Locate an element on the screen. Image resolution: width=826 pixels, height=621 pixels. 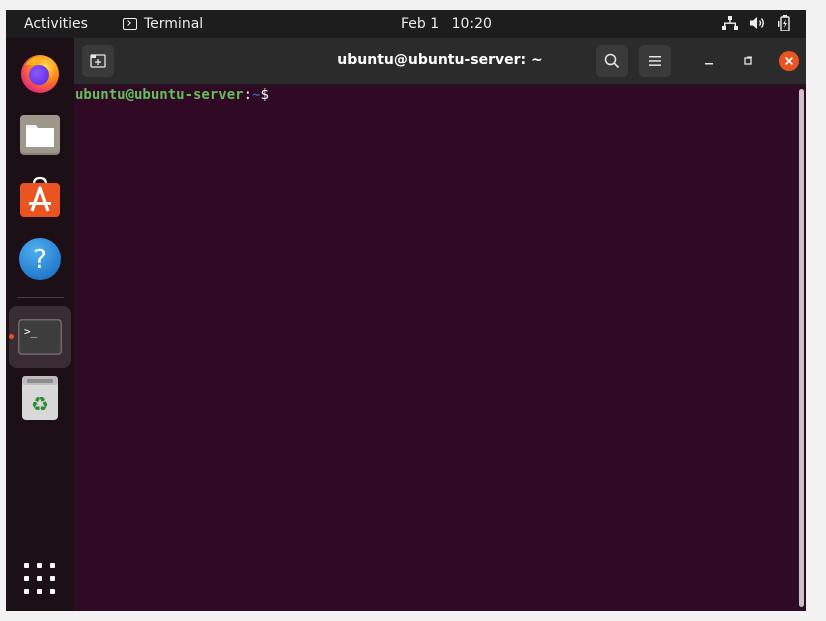
close-button is located at coordinates (789, 61).